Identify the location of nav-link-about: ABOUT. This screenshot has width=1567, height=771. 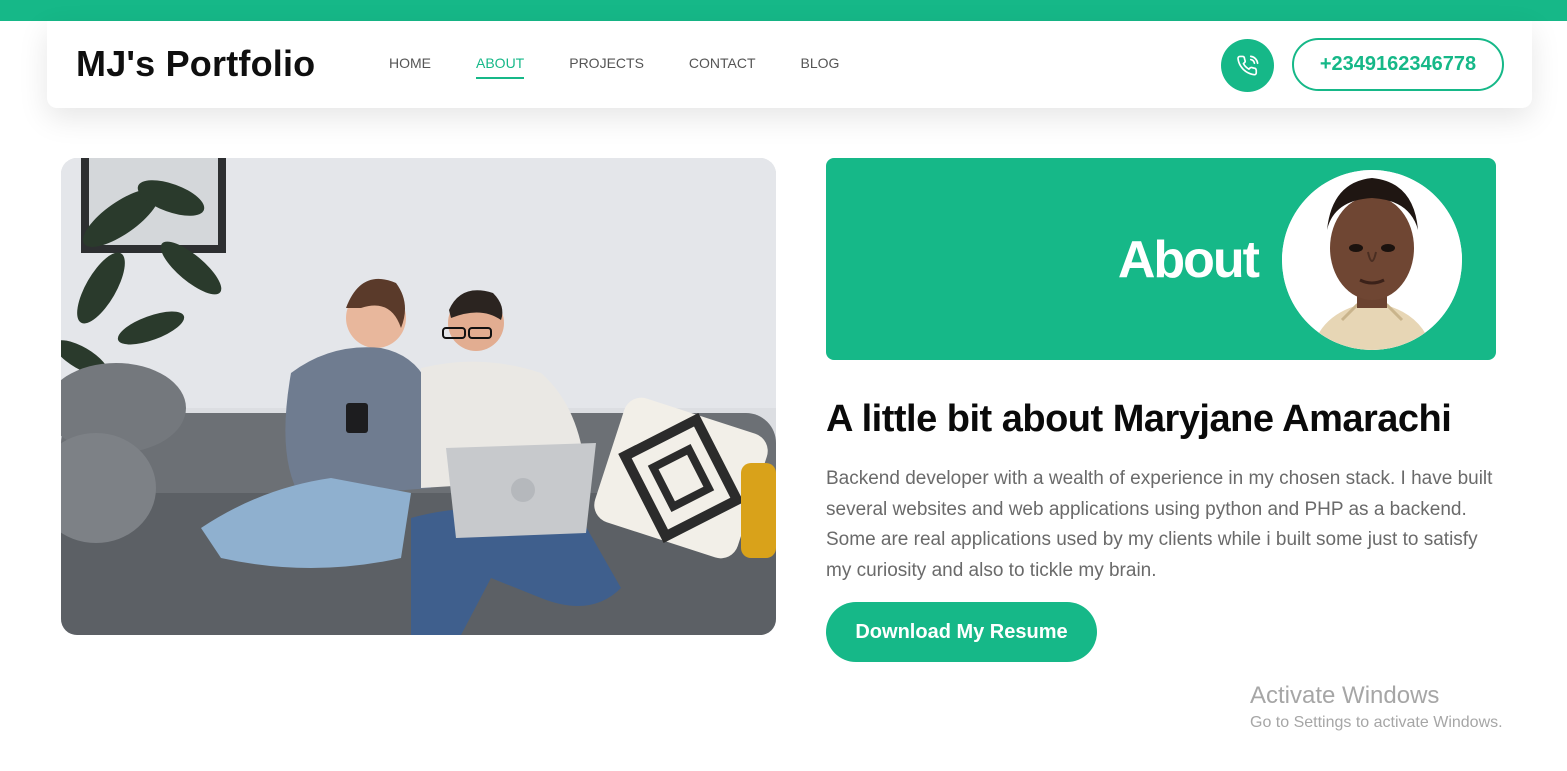
(500, 67).